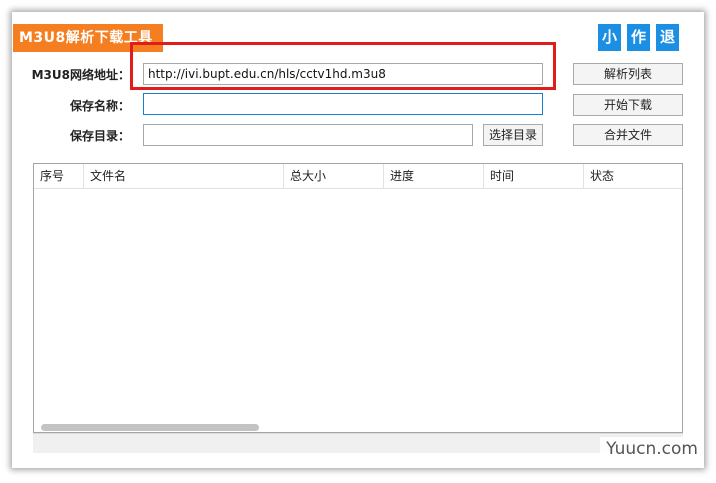 The width and height of the screenshot is (716, 483). I want to click on column-header-filename: 文件名, so click(184, 176).